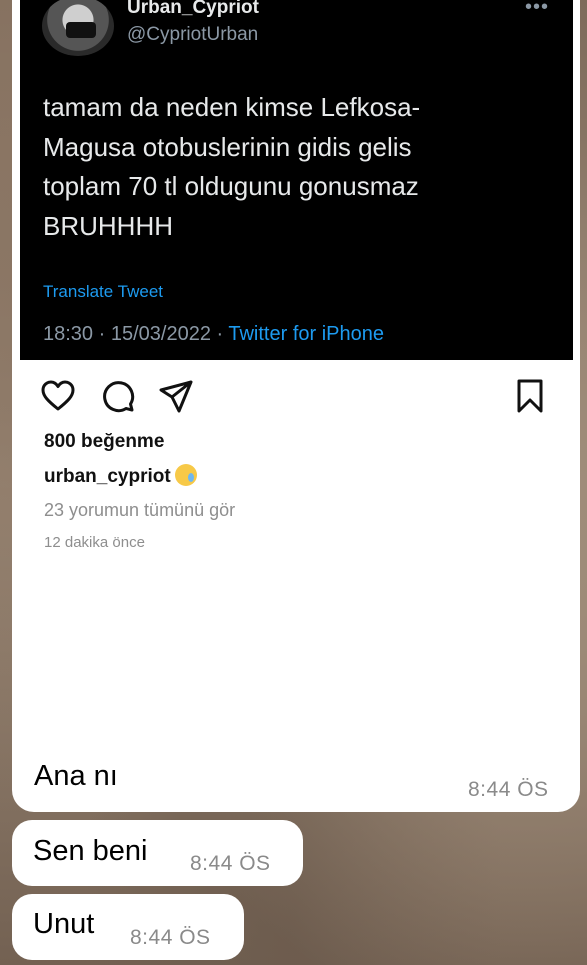 The image size is (587, 965). Describe the element at coordinates (530, 396) in the screenshot. I see `bookmark-icon` at that location.